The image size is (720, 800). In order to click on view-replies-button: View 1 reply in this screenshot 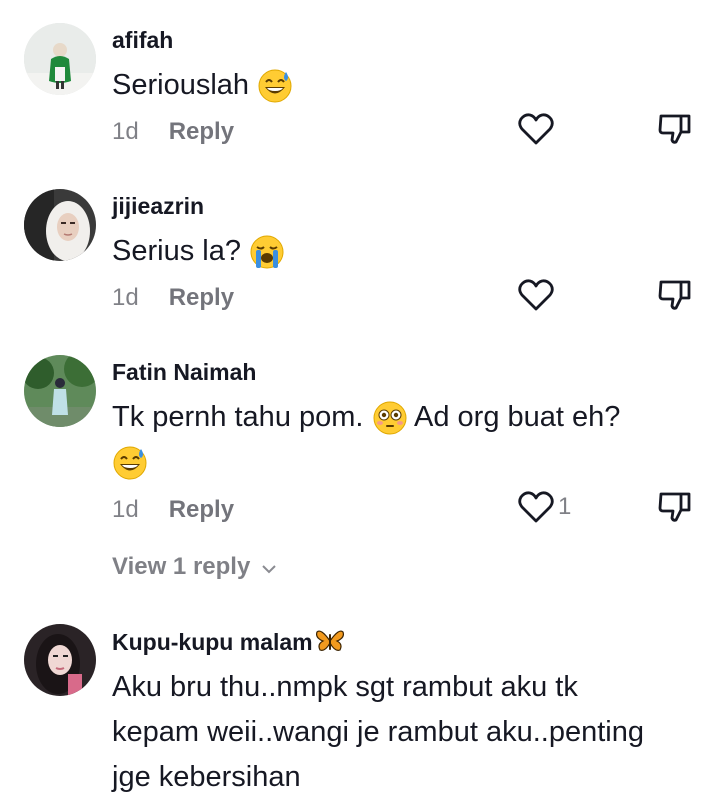, I will do `click(194, 567)`.